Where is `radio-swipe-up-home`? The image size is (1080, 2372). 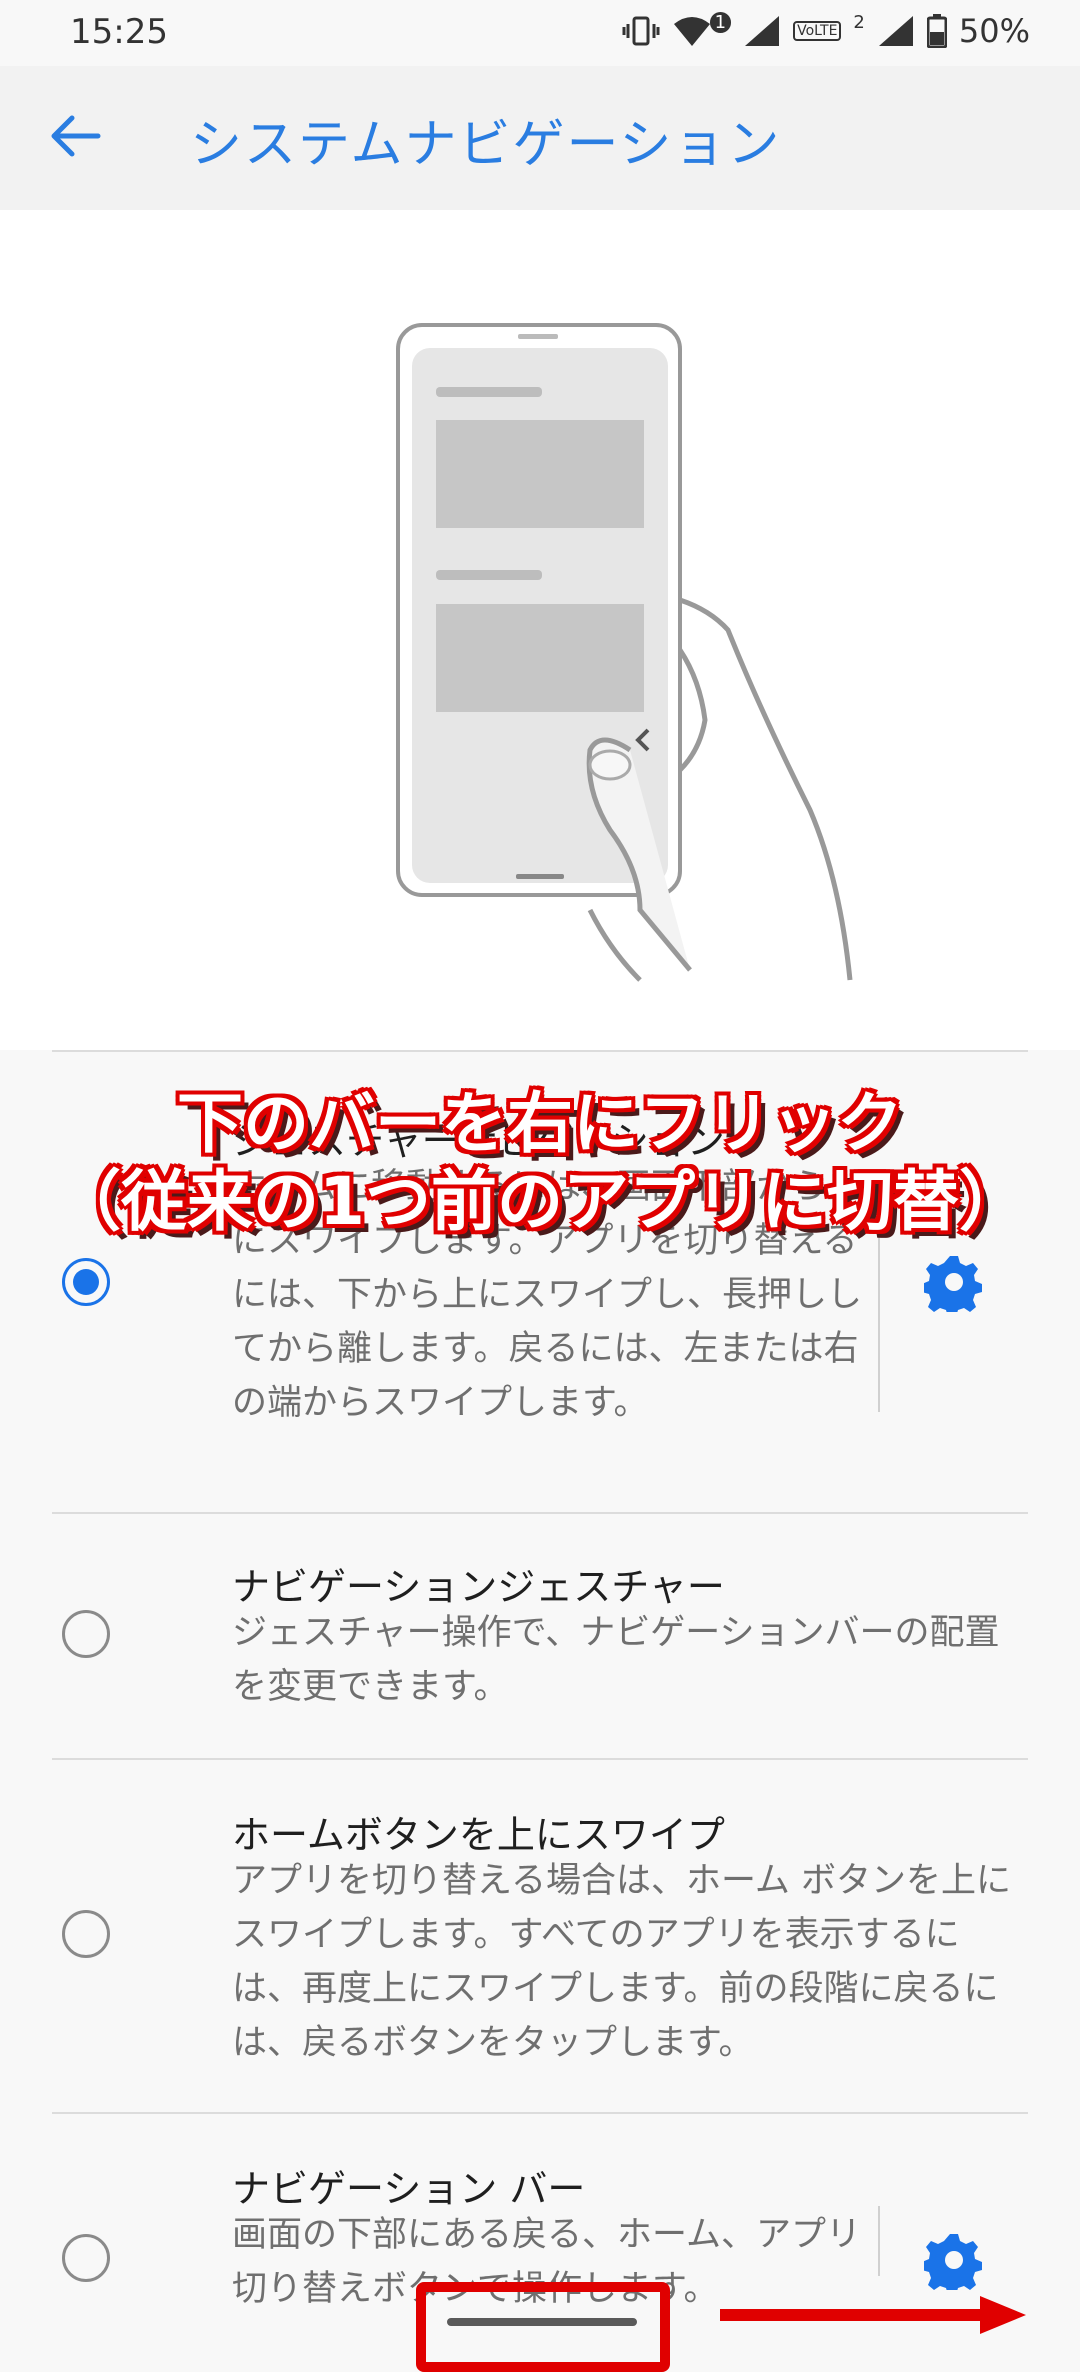 radio-swipe-up-home is located at coordinates (86, 1934).